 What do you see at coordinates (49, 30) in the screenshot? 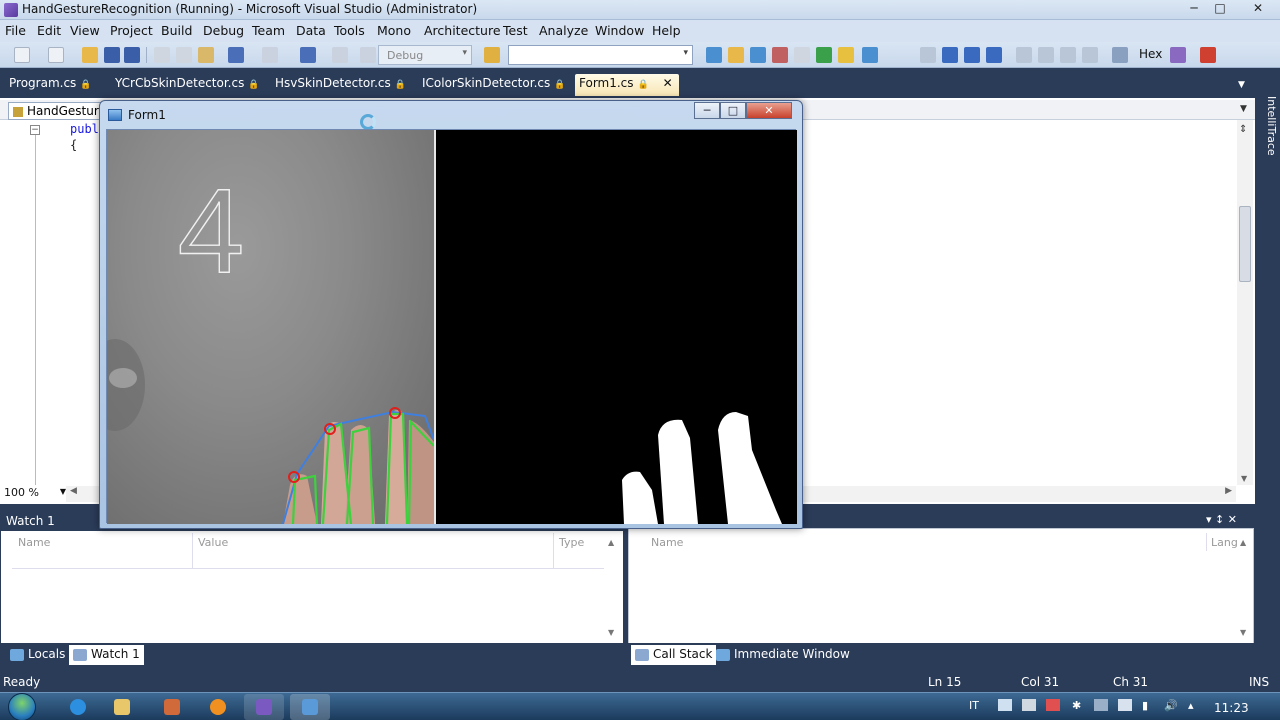
I see `menu-edit: Edit` at bounding box center [49, 30].